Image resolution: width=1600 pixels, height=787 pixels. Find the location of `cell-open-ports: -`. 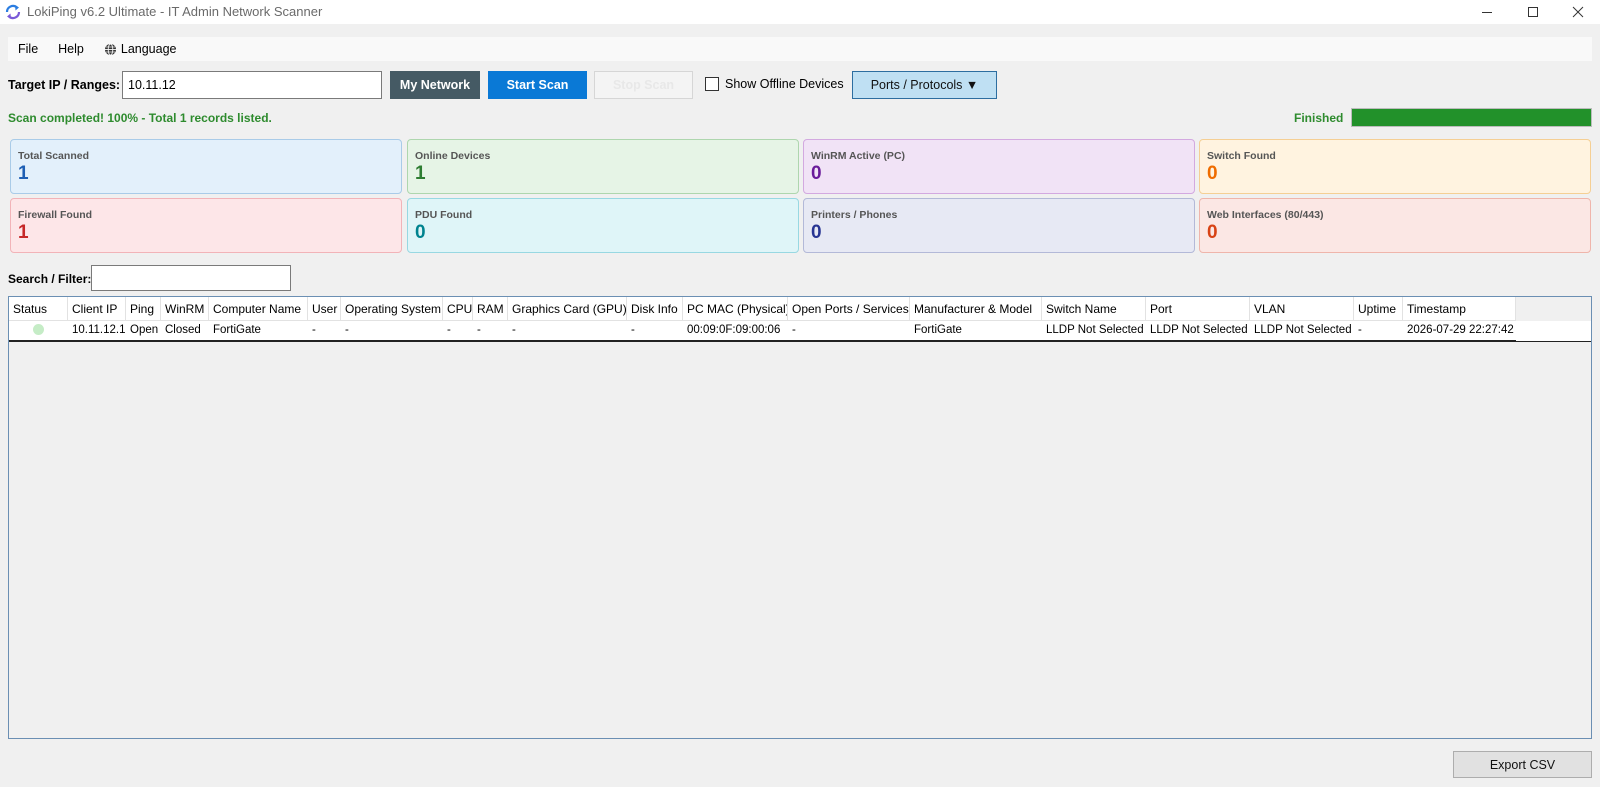

cell-open-ports: - is located at coordinates (794, 330).